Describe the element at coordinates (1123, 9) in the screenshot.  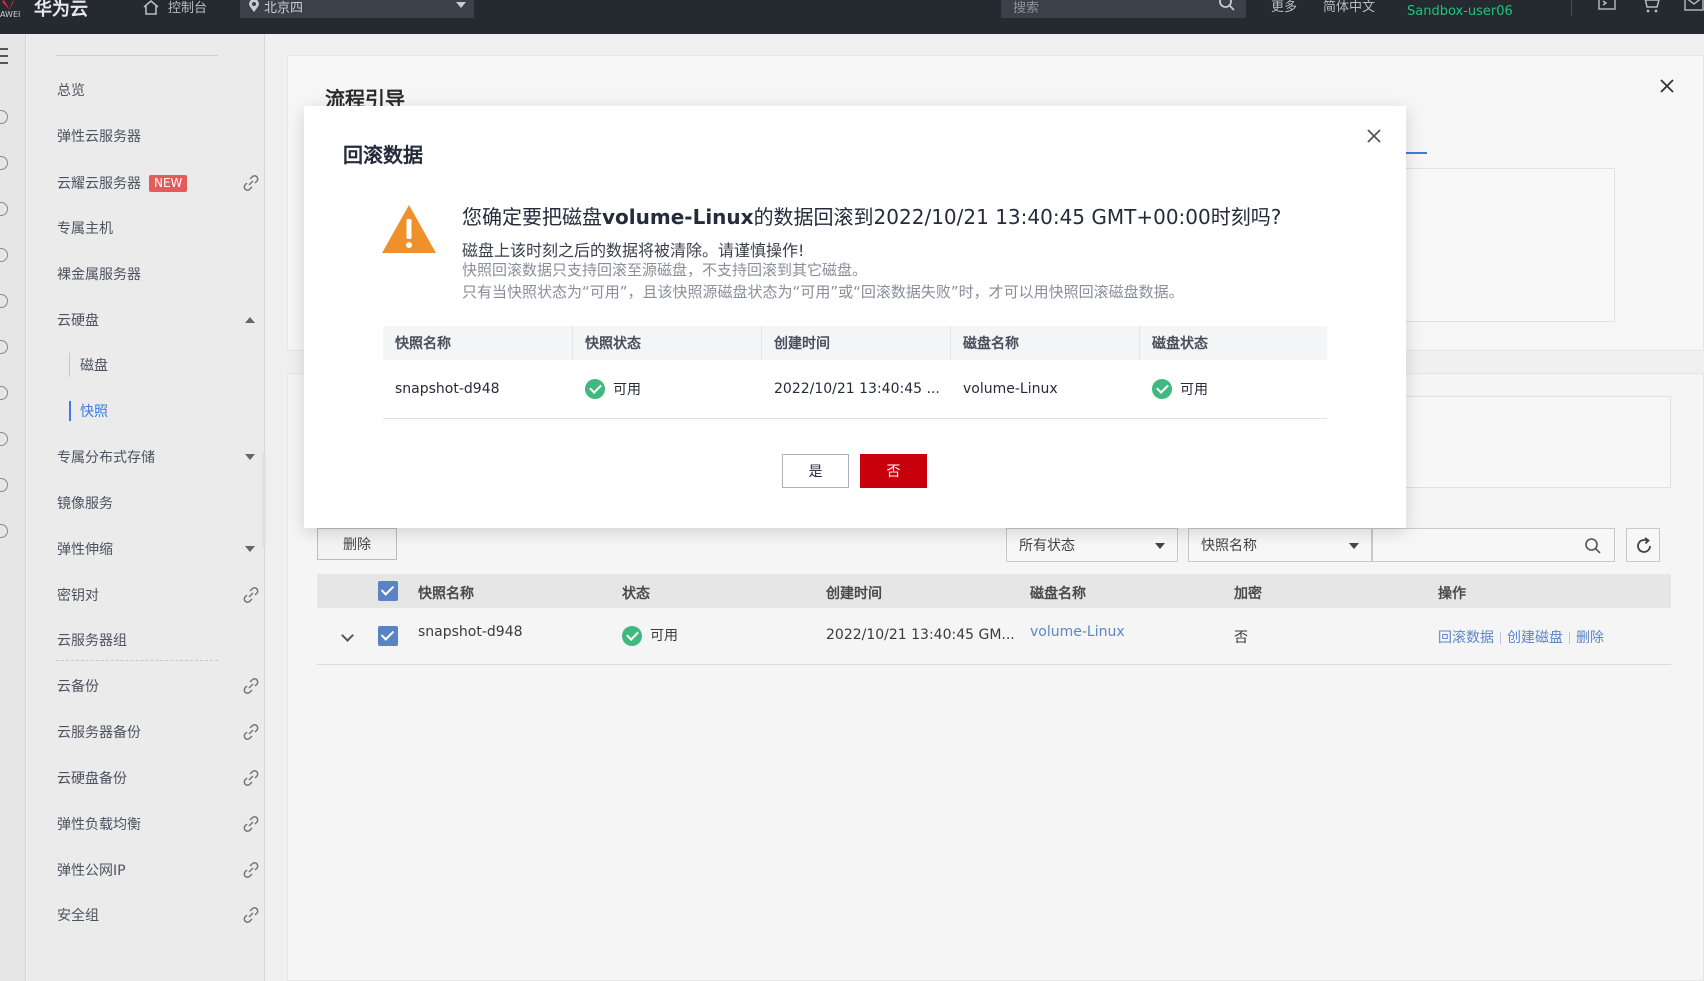
I see `global-search-input: 搜索` at that location.